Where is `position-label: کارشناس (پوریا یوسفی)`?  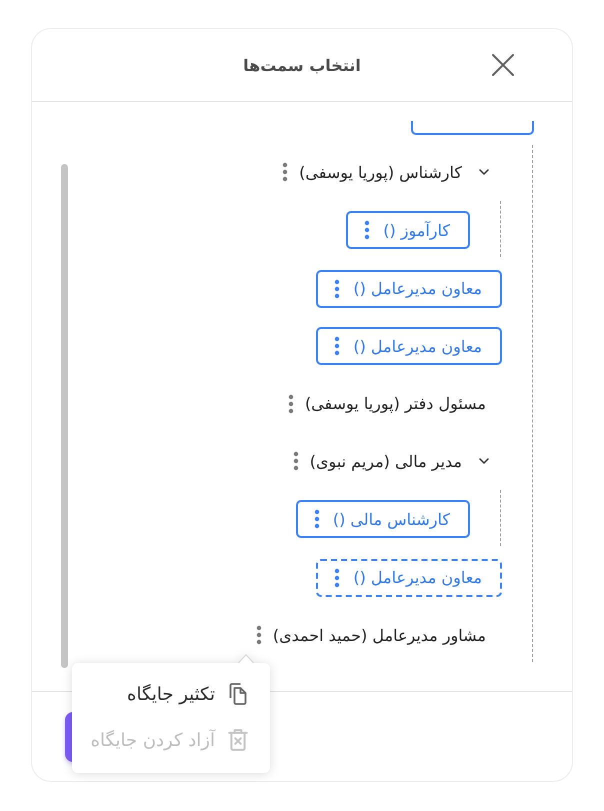
position-label: کارشناس (پوریا یوسفی) is located at coordinates (380, 172).